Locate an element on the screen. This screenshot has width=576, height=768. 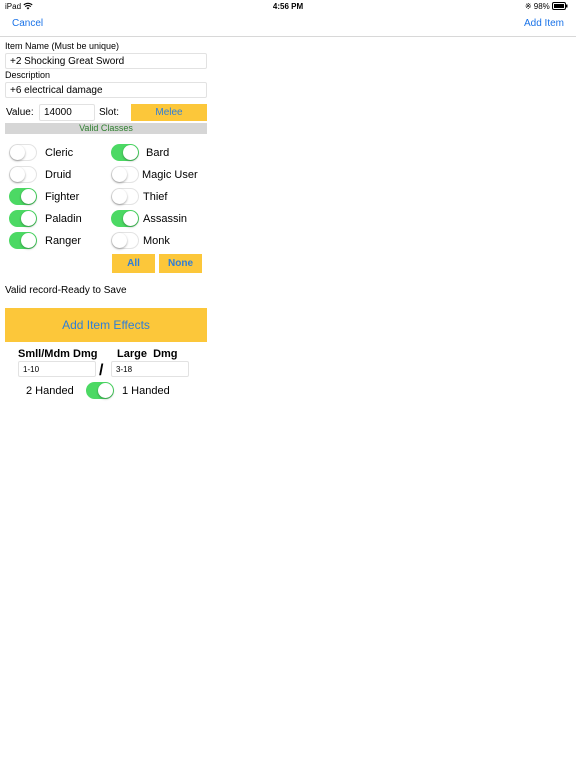
druid-toggle is located at coordinates (23, 174).